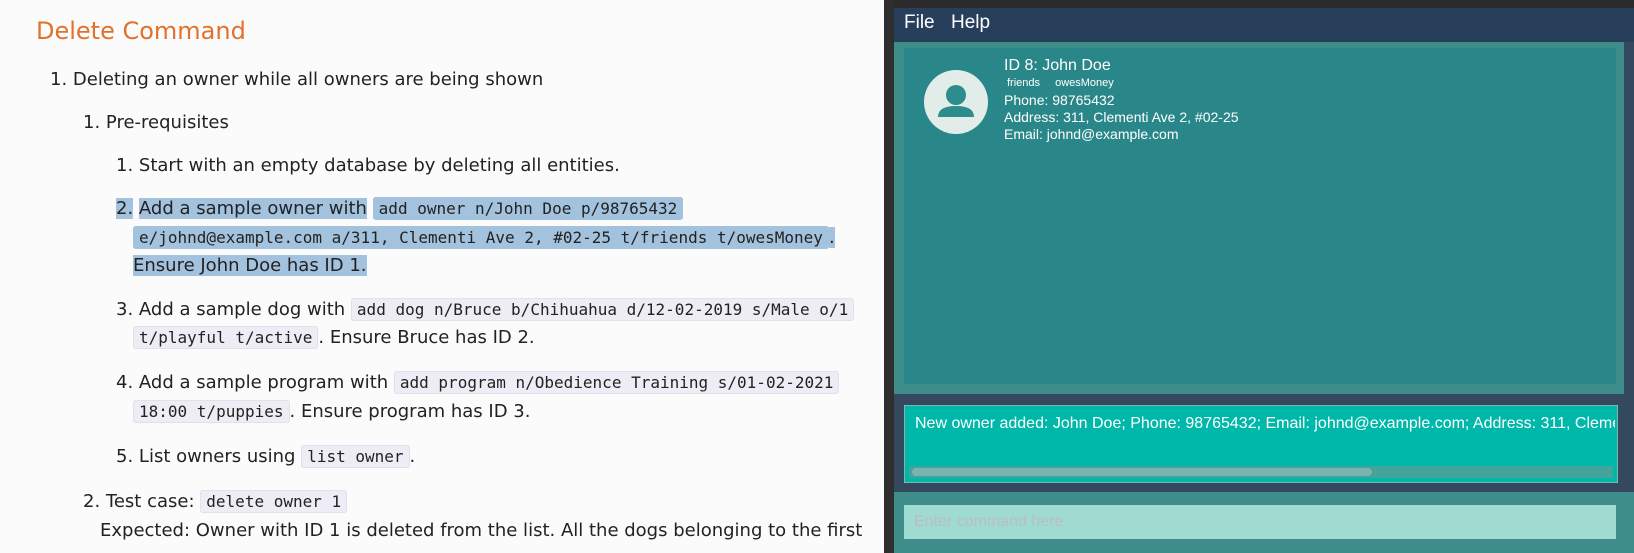 This screenshot has width=1634, height=553. What do you see at coordinates (1024, 83) in the screenshot?
I see `tag-badge: friends` at bounding box center [1024, 83].